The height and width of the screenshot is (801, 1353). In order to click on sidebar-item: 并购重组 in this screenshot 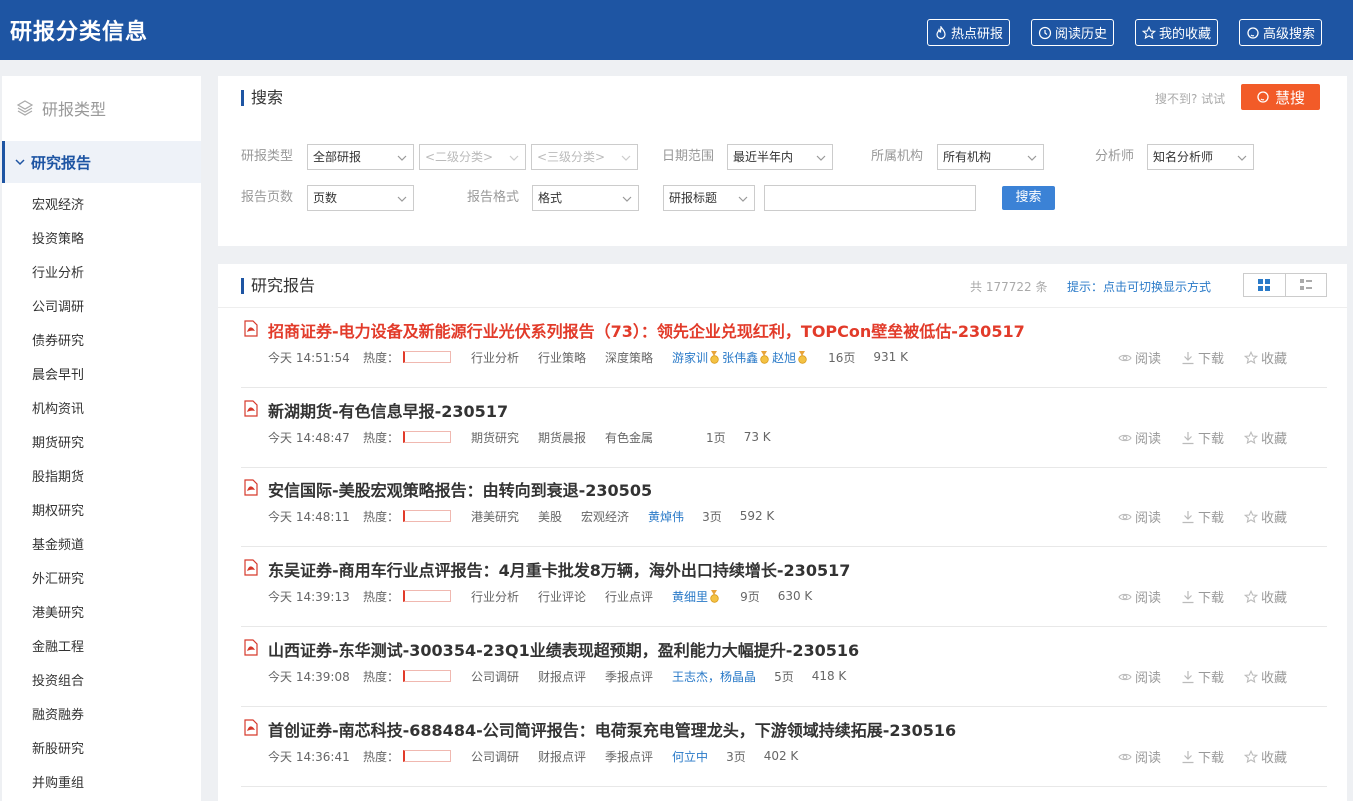, I will do `click(101, 784)`.